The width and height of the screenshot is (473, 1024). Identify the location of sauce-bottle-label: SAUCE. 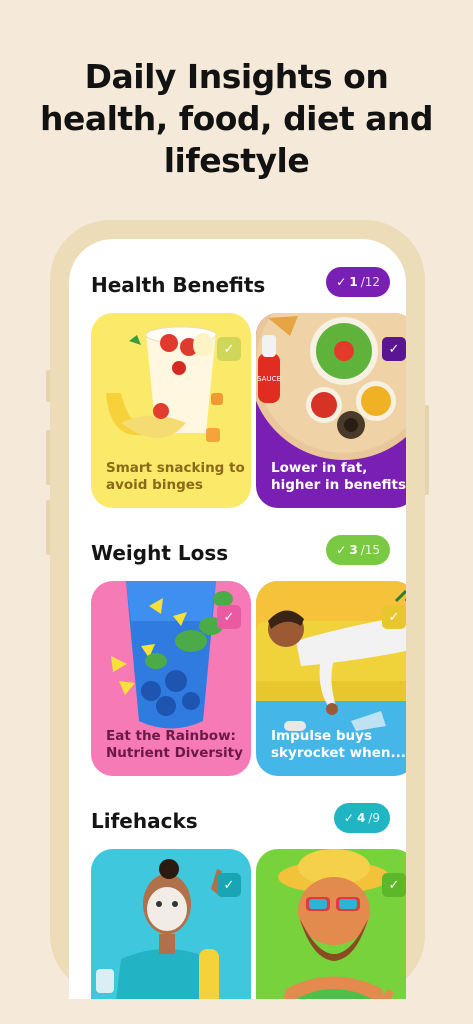
(269, 379).